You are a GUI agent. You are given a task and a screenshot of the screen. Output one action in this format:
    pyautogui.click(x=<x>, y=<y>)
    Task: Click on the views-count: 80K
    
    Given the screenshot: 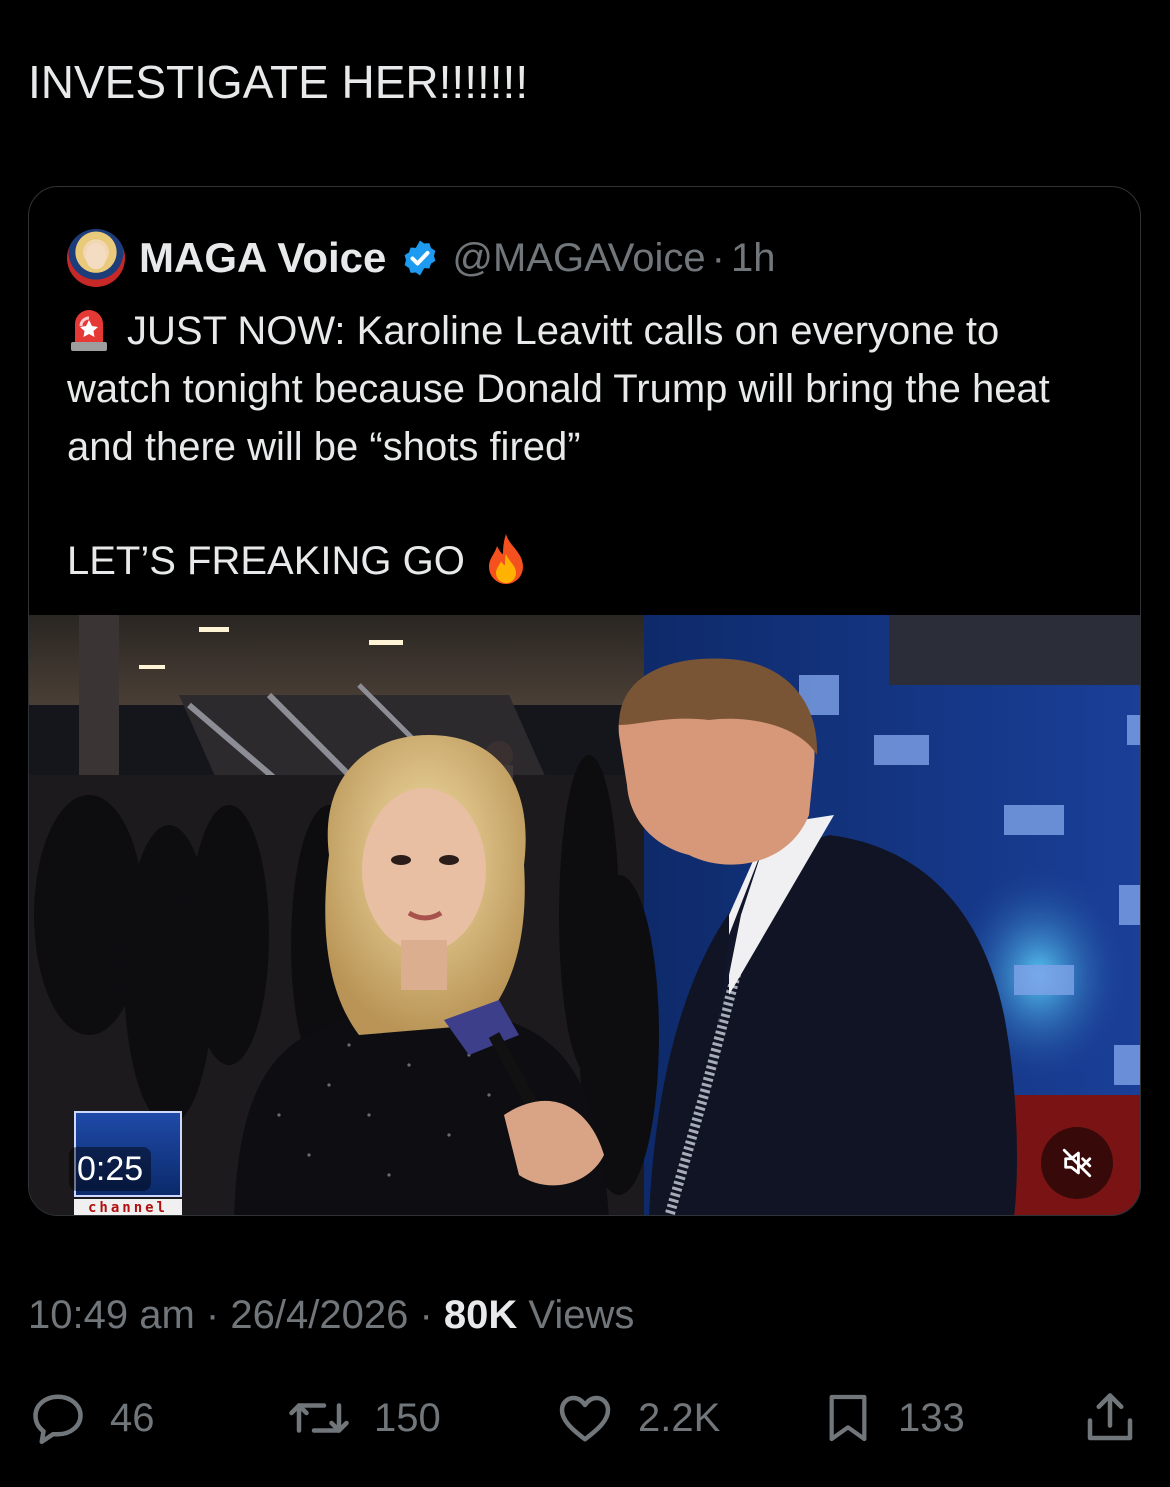 What is the action you would take?
    pyautogui.click(x=480, y=1315)
    